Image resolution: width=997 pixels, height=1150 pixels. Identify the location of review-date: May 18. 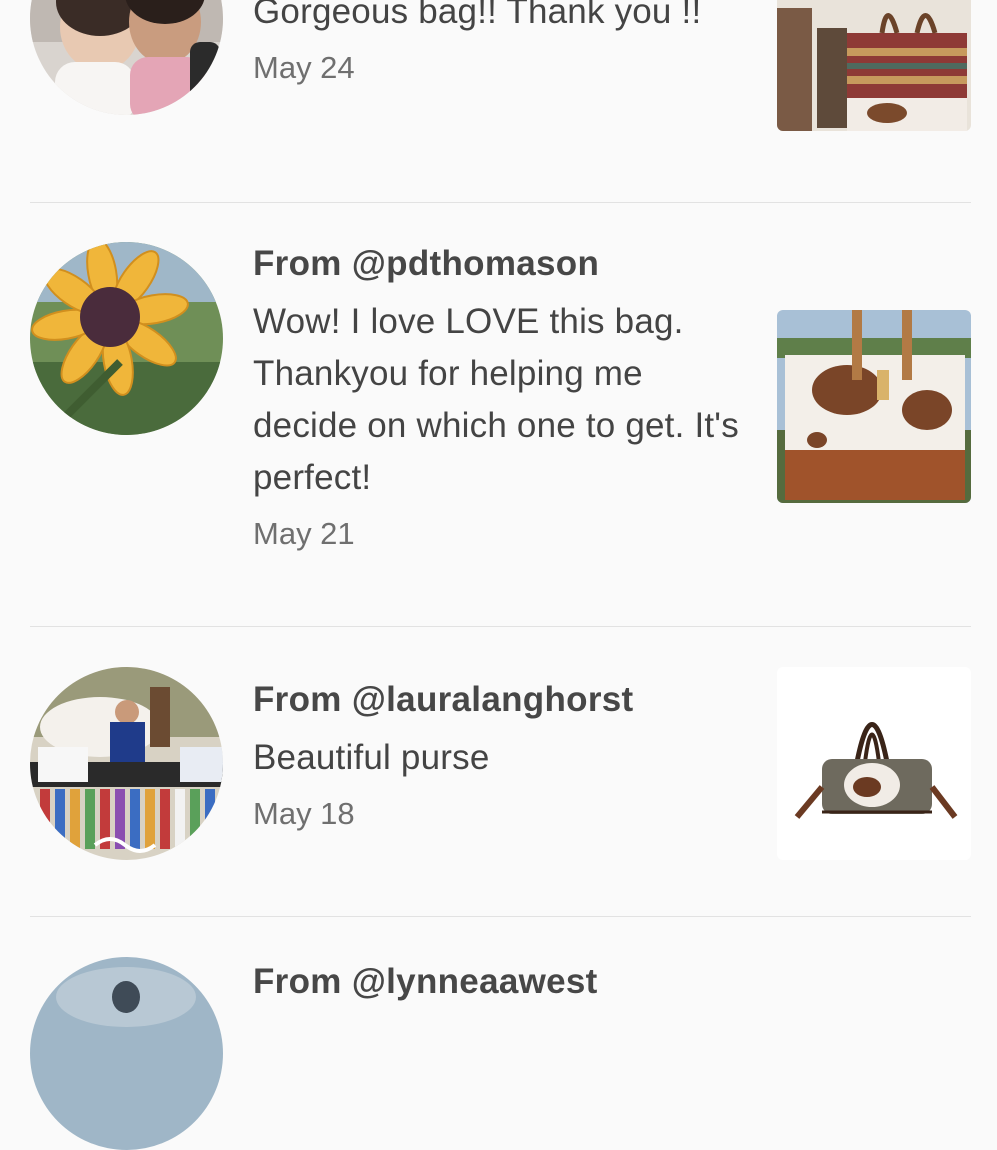
(304, 813).